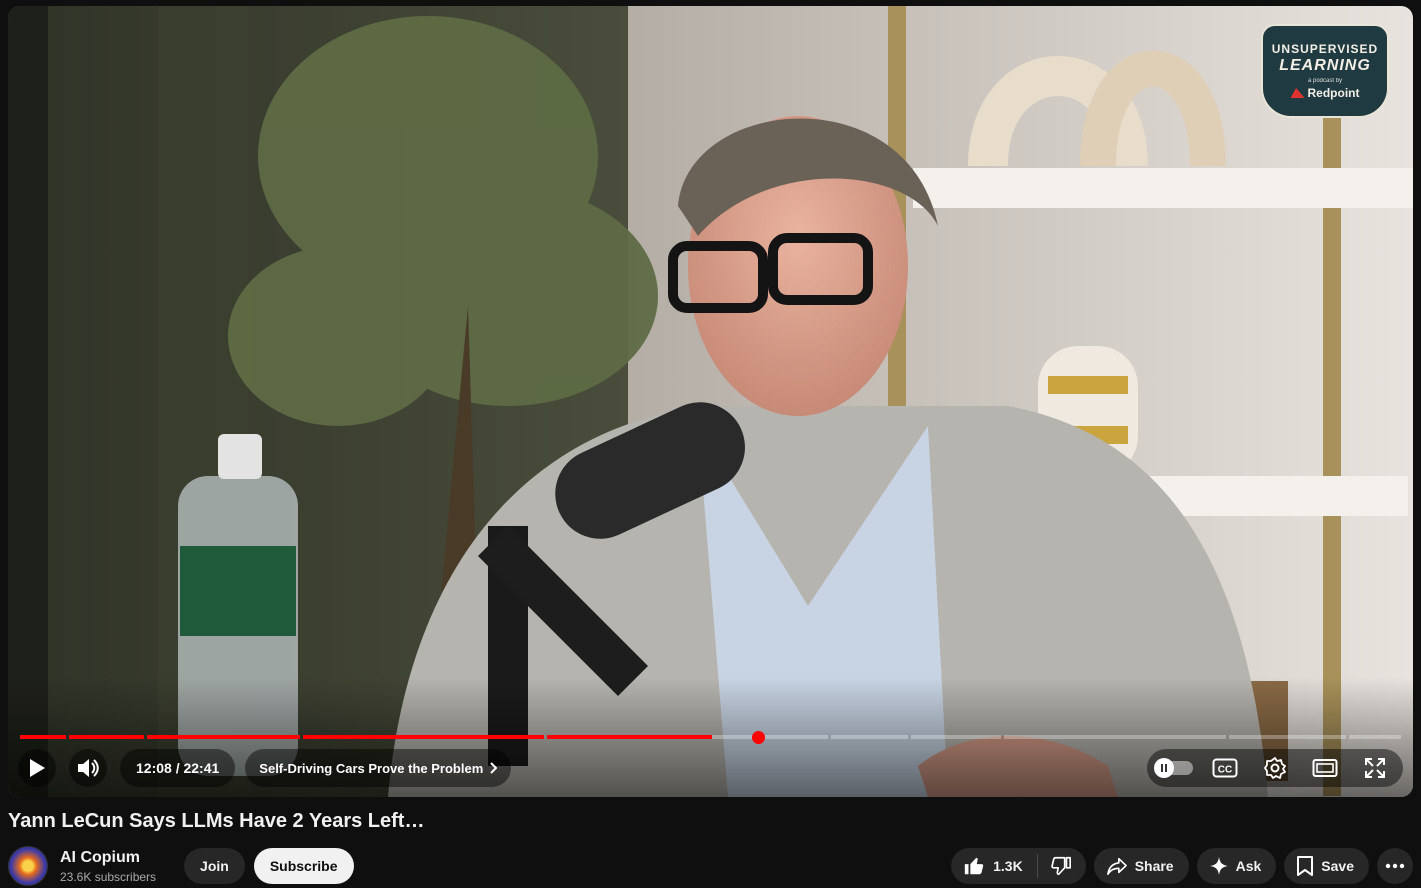  I want to click on bookmark-icon, so click(1305, 866).